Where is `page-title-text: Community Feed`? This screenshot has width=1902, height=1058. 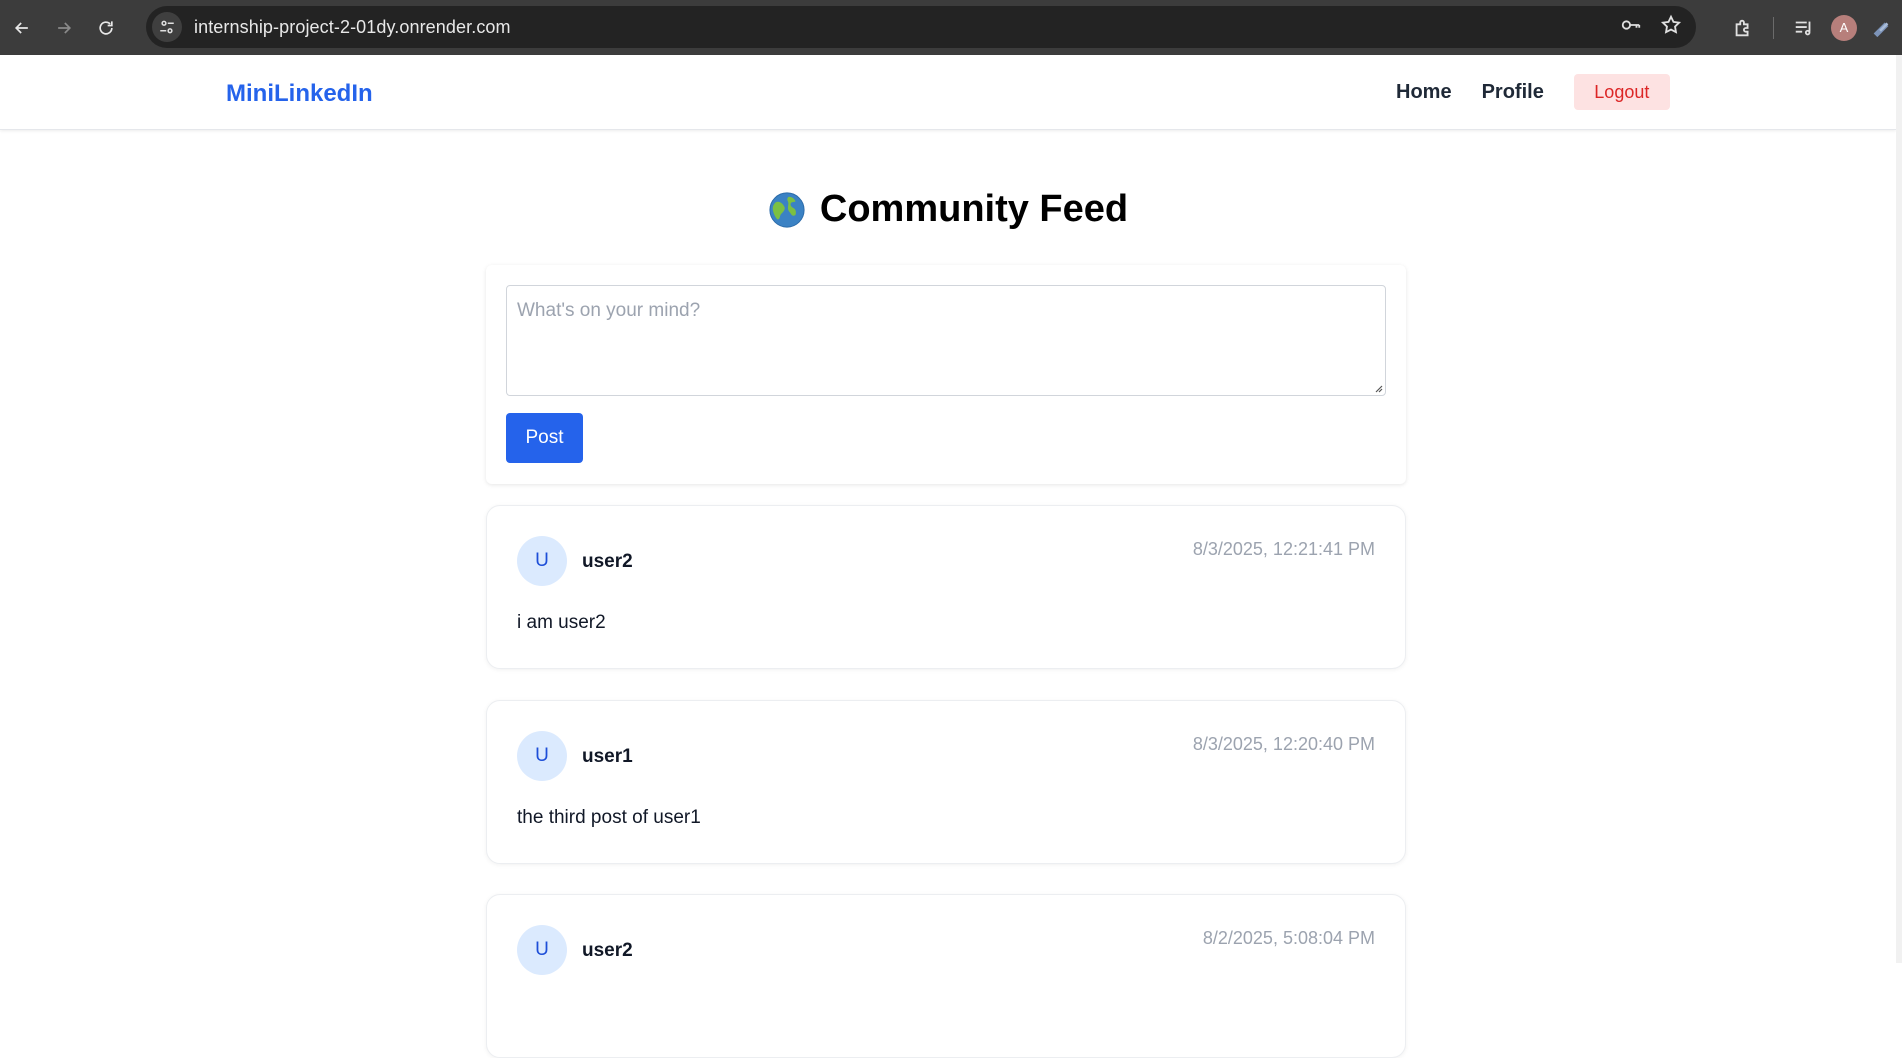
page-title-text: Community Feed is located at coordinates (974, 209).